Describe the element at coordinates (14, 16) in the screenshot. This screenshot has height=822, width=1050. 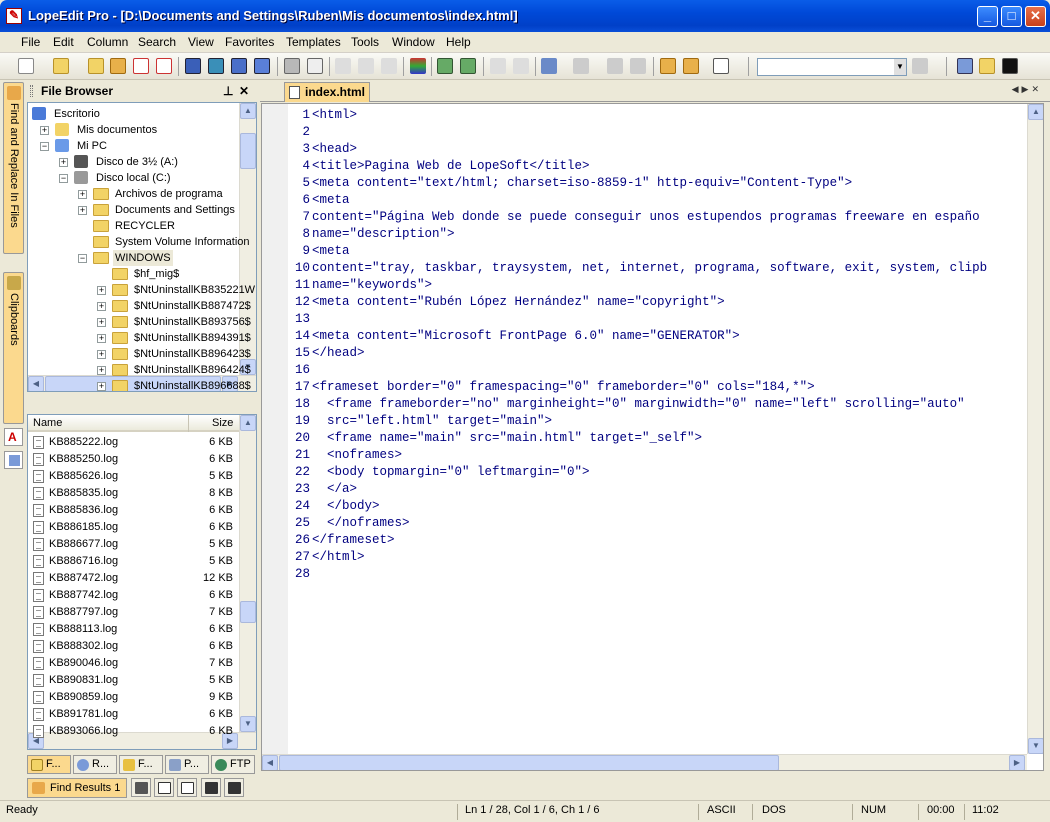
I see `lopeedit-app-icon: ✎` at that location.